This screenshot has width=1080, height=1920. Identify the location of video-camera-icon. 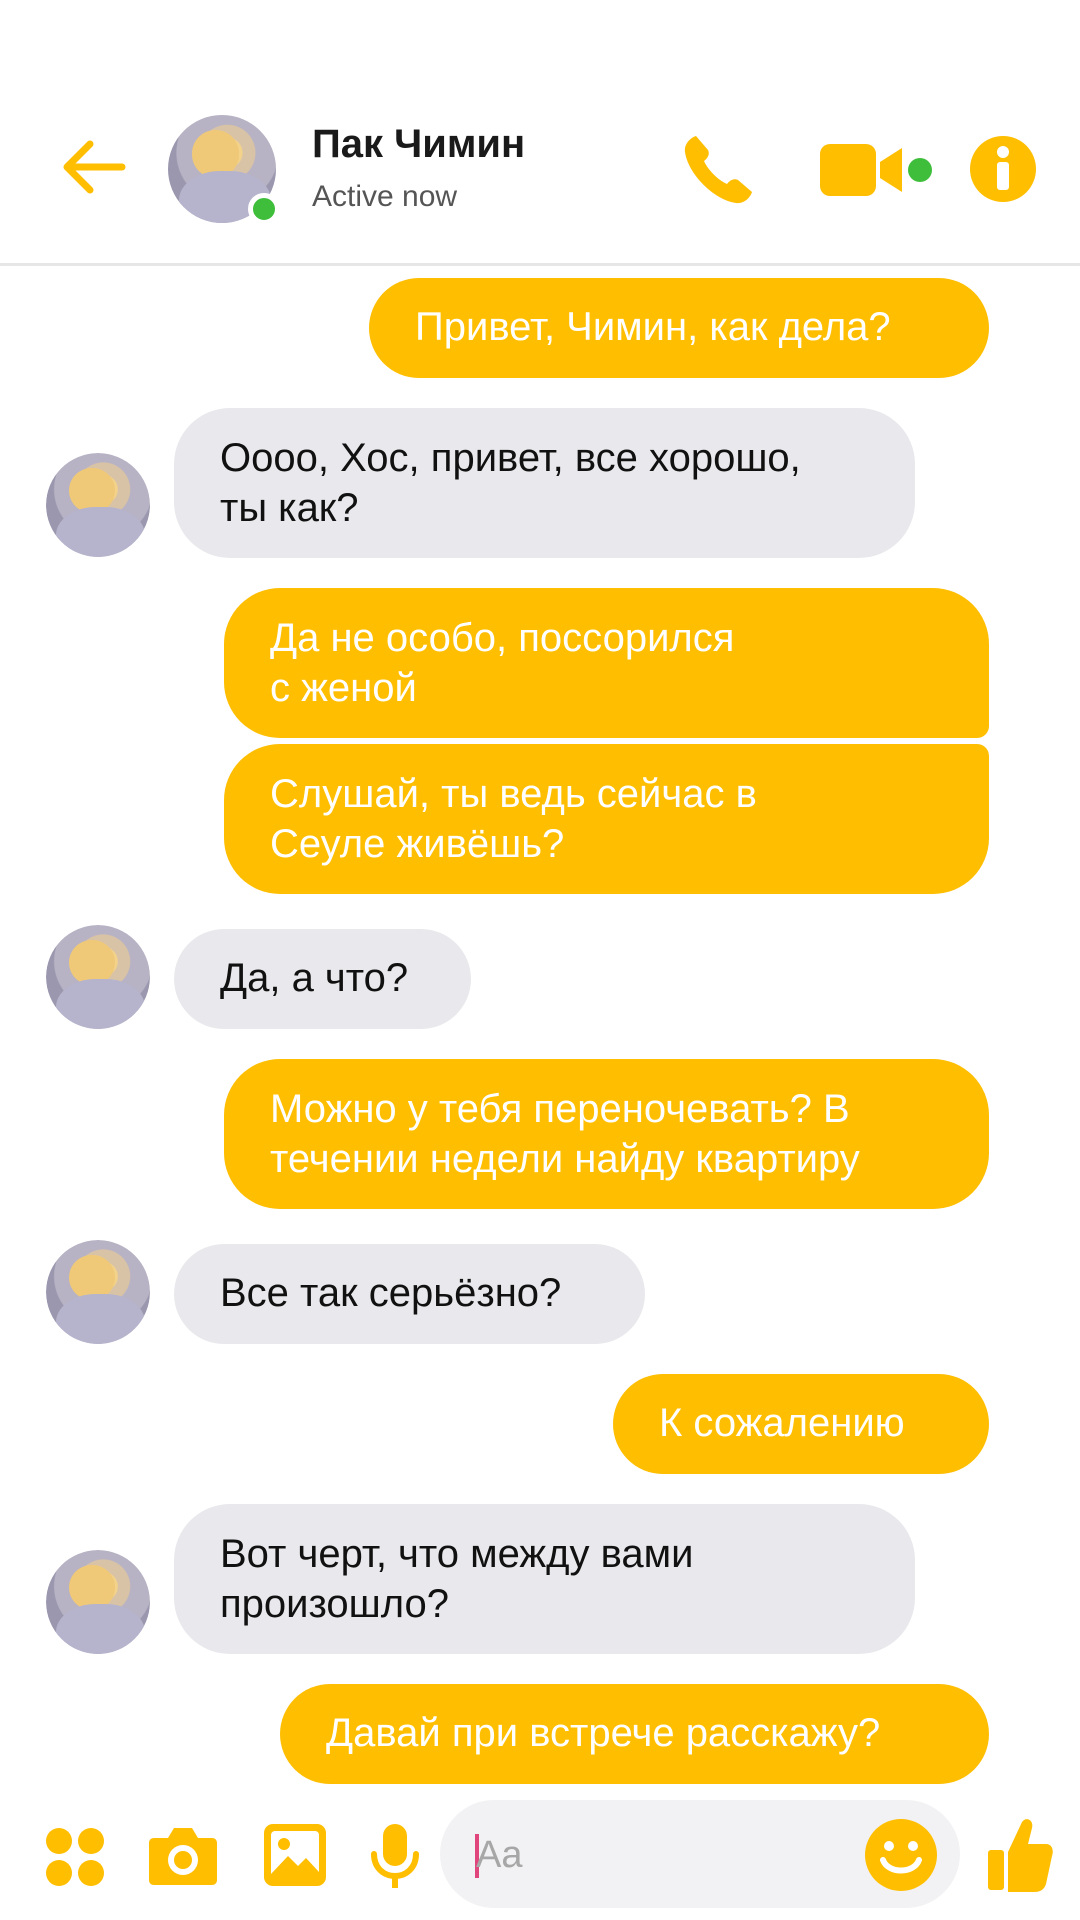
(876, 170).